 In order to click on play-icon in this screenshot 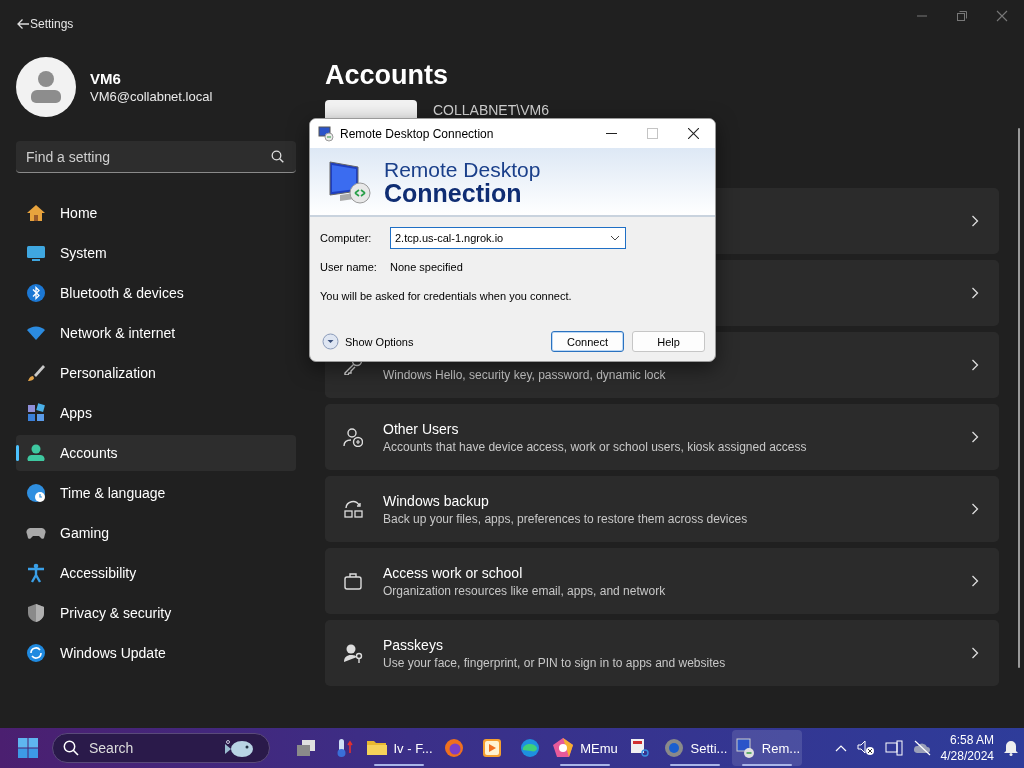, I will do `click(492, 748)`.